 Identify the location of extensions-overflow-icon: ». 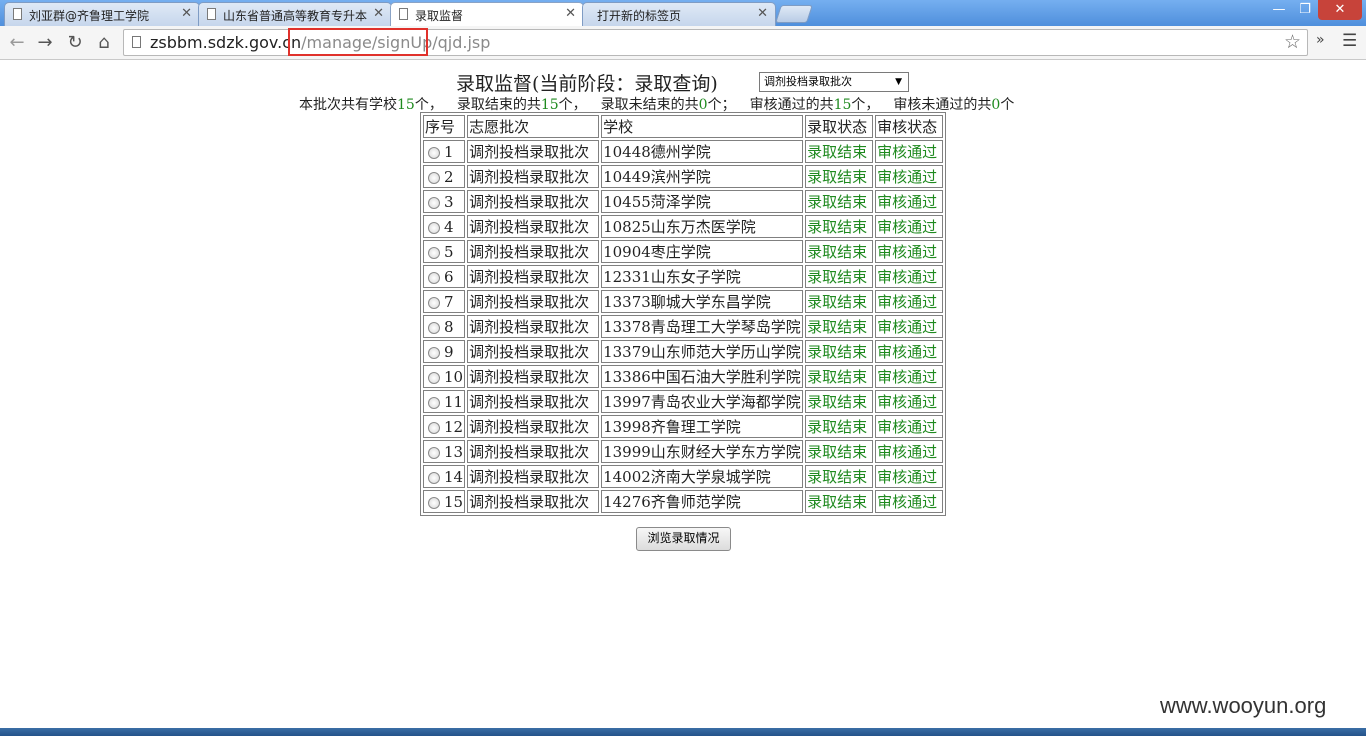
(1320, 40).